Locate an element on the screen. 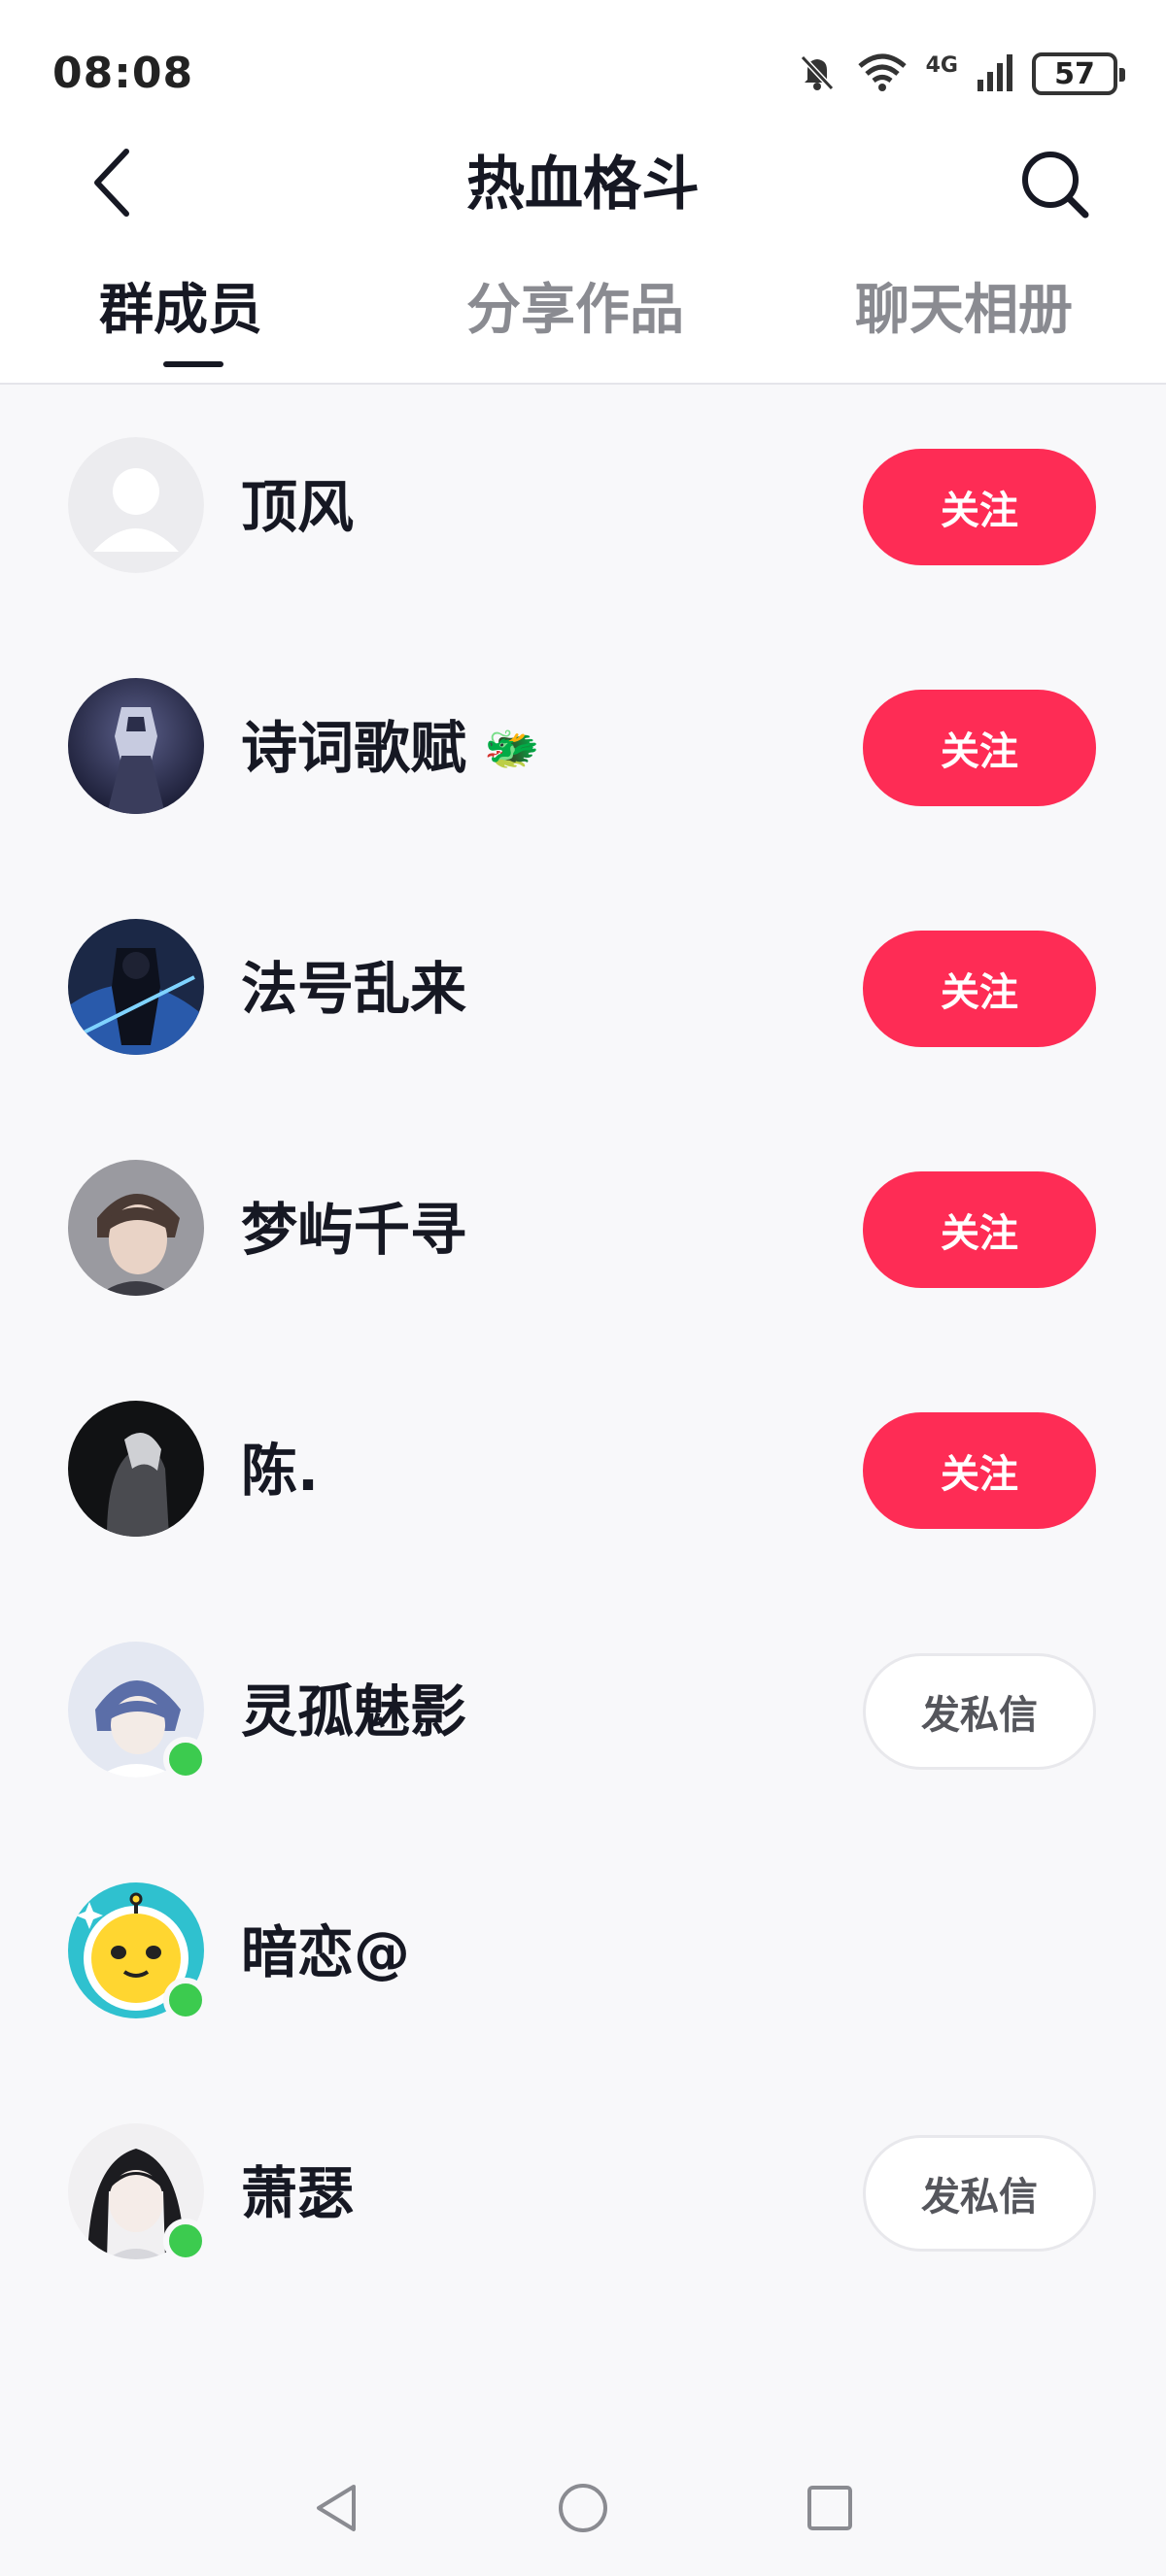  triangle-back-icon is located at coordinates (336, 2510).